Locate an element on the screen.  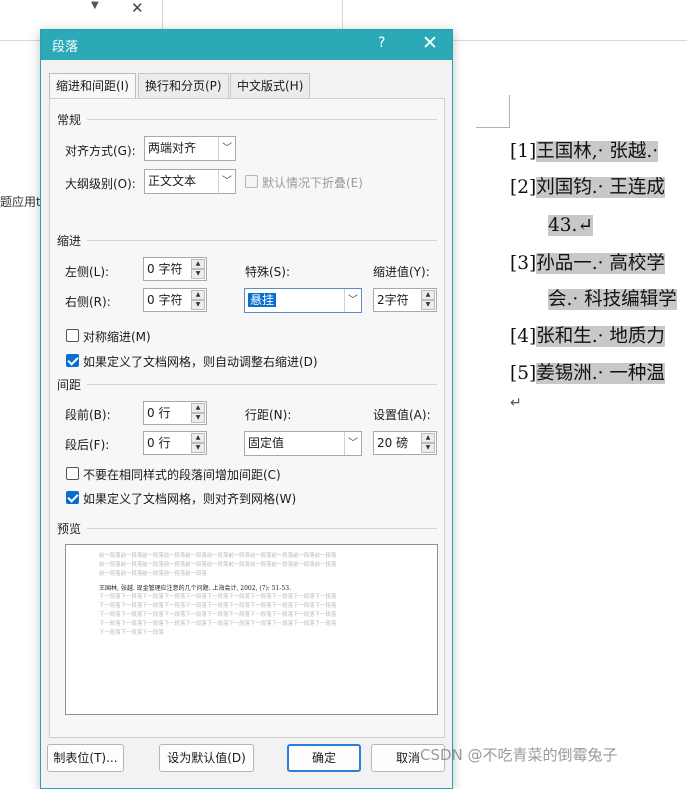
special-indent-select: 悬挂 ﹀ is located at coordinates (303, 300).